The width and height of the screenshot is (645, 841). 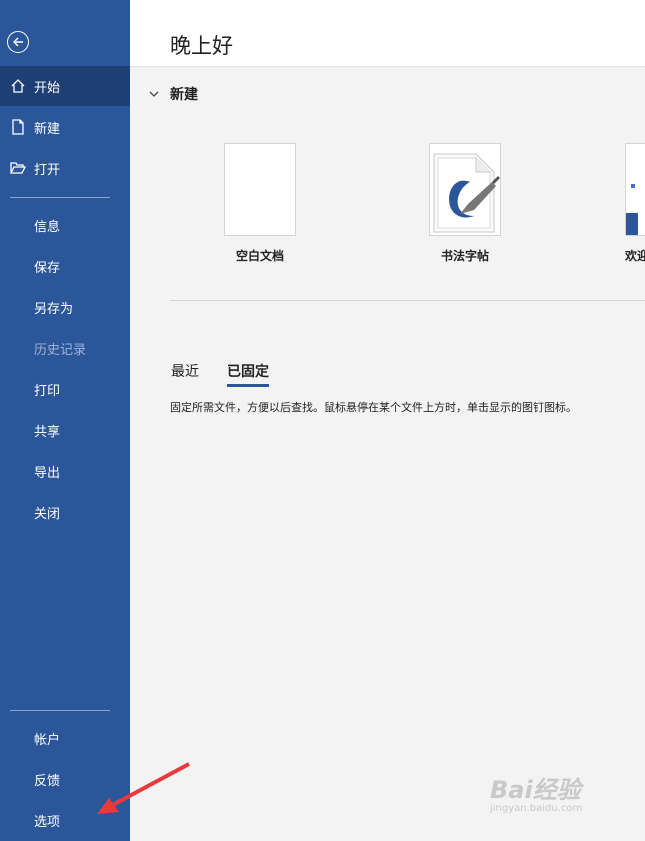 I want to click on open-folder-icon, so click(x=18, y=168).